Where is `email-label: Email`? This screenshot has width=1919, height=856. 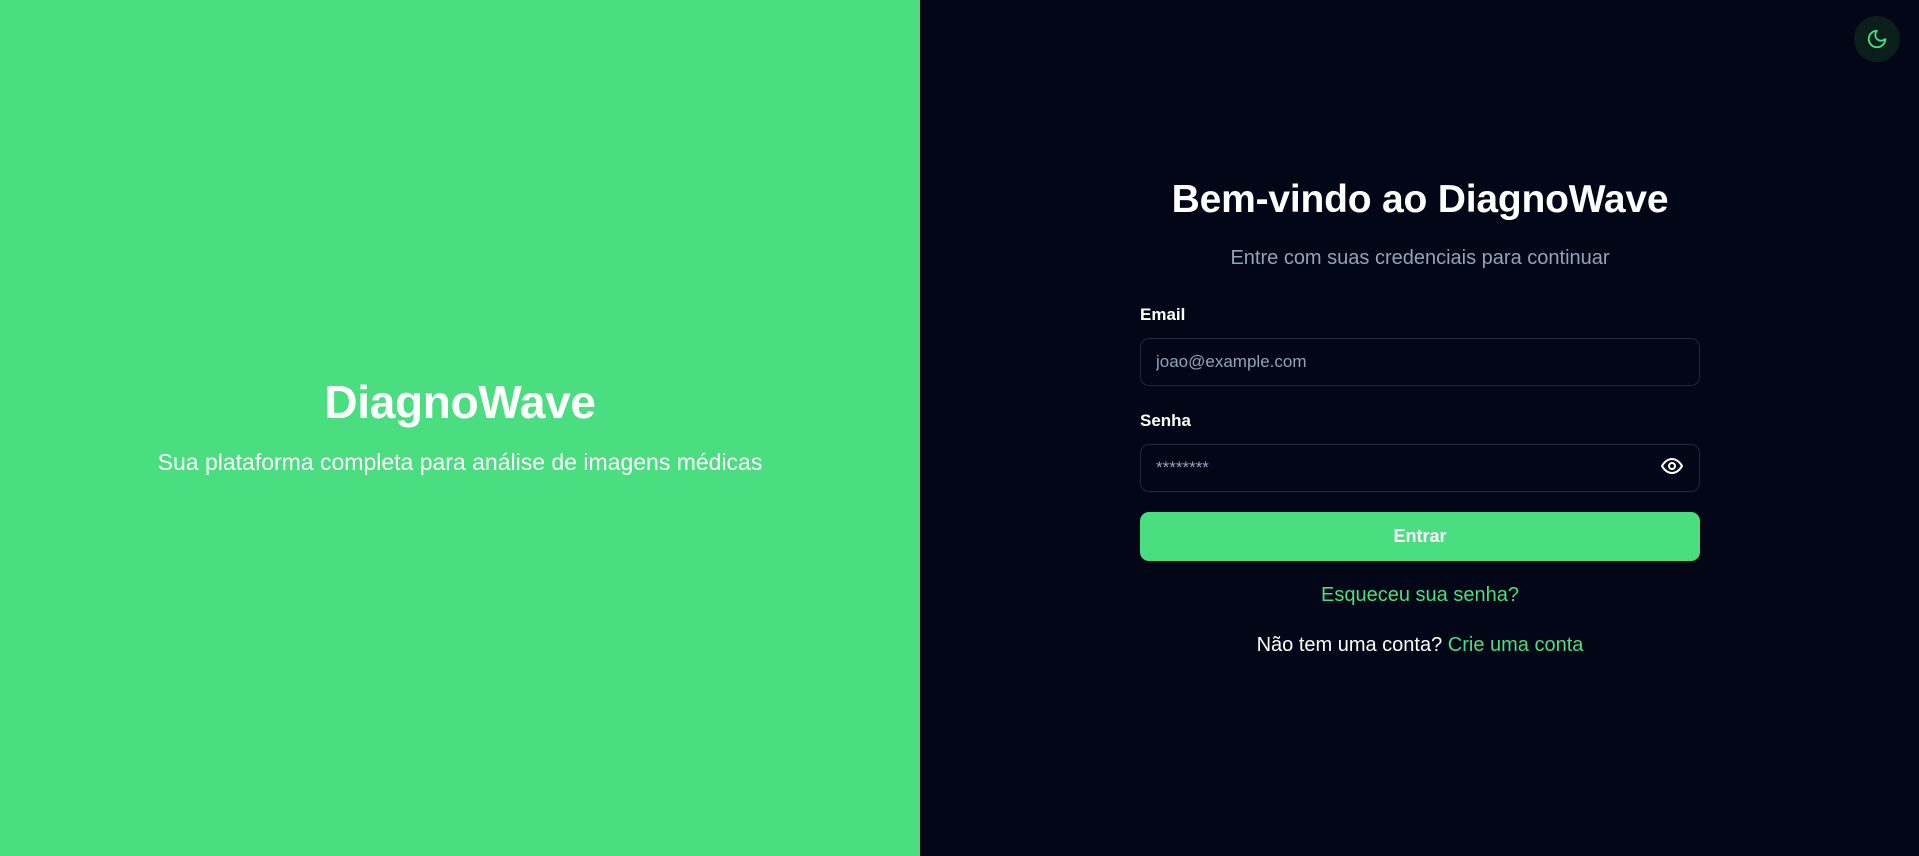
email-label: Email is located at coordinates (1163, 314).